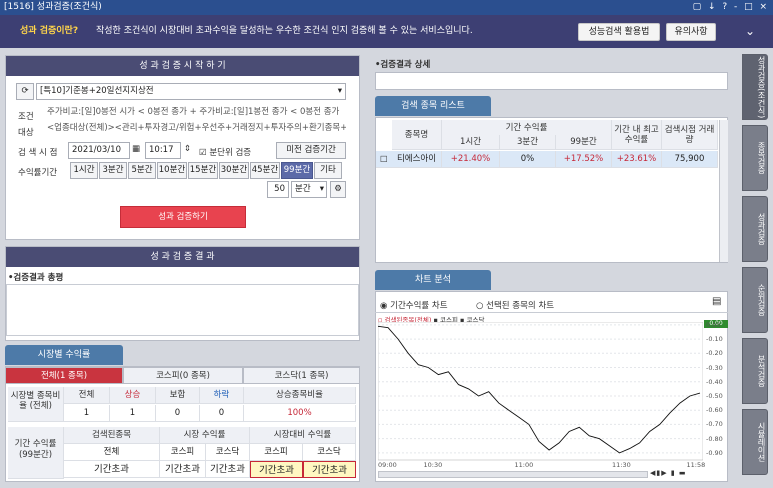 This screenshot has width=773, height=488. What do you see at coordinates (637, 135) in the screenshot?
I see `header-max: 기간 내 최고수익률` at bounding box center [637, 135].